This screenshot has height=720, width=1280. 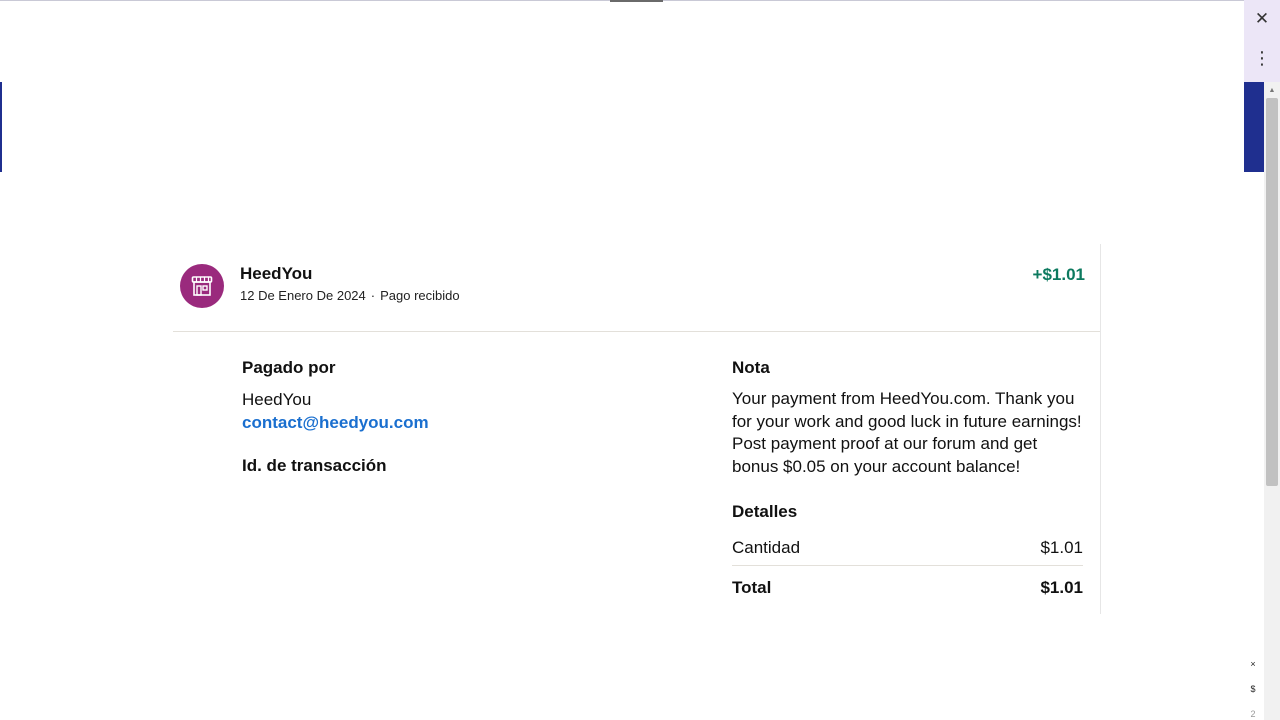 I want to click on transaction-id-title: Id. de transacción, so click(x=314, y=465).